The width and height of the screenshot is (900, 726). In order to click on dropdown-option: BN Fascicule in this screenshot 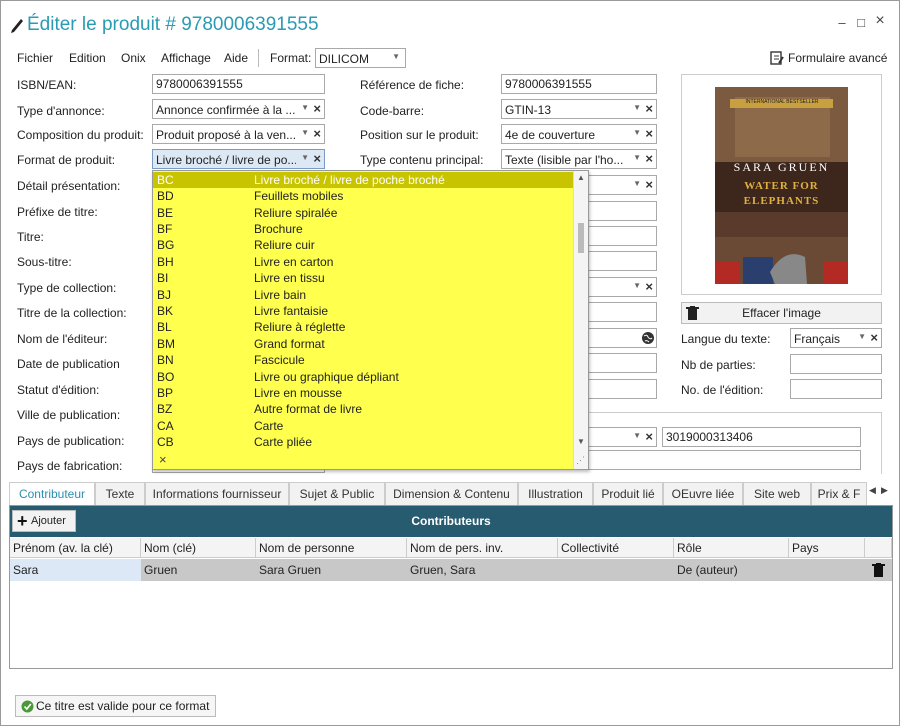, I will do `click(364, 360)`.